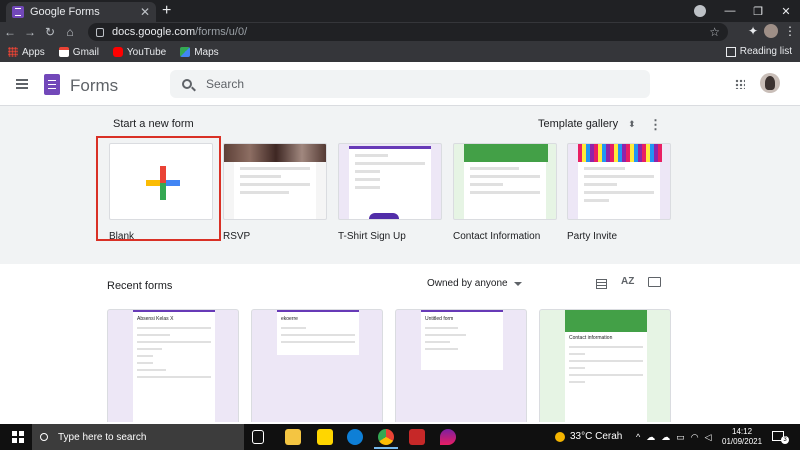 The height and width of the screenshot is (450, 800). I want to click on bookmark-star-icon: ☆, so click(714, 32).